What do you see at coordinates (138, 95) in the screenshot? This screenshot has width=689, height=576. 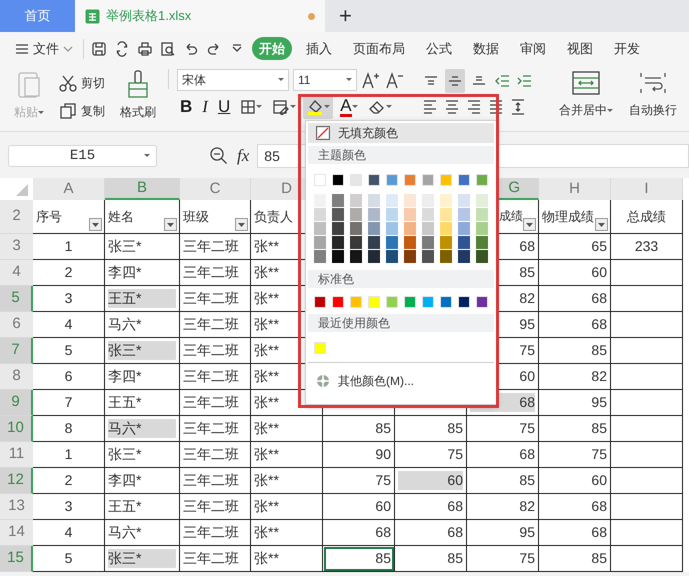 I see `format-painter-button: 格式刷` at bounding box center [138, 95].